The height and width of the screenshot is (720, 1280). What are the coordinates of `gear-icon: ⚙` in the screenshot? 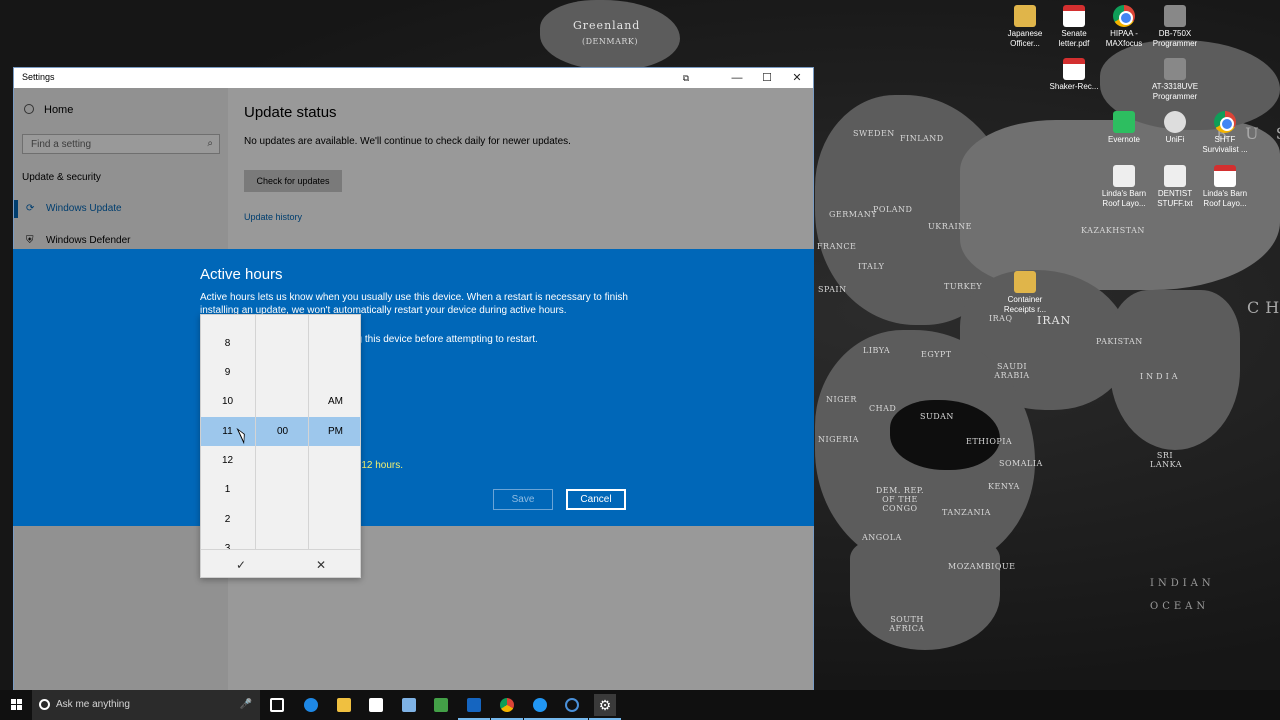 It's located at (605, 705).